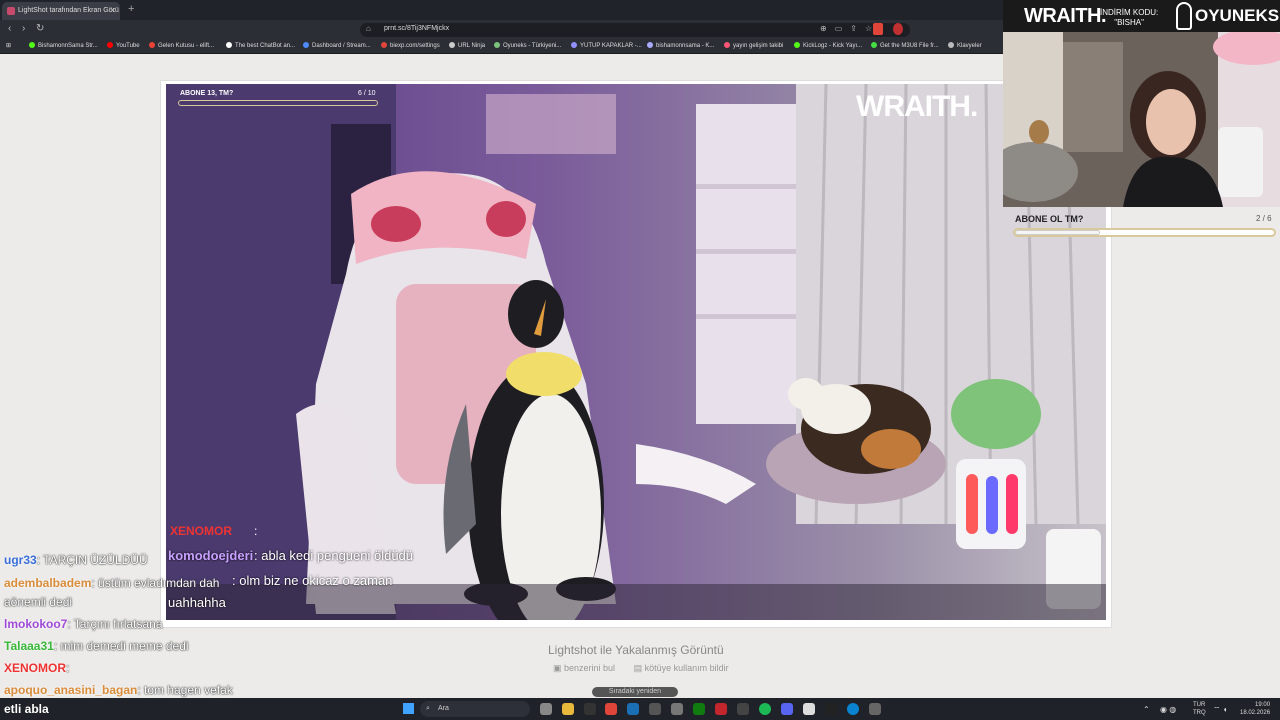 This screenshot has height=720, width=1280. What do you see at coordinates (1255, 709) in the screenshot?
I see `clock: 19:00 18.02.2026` at bounding box center [1255, 709].